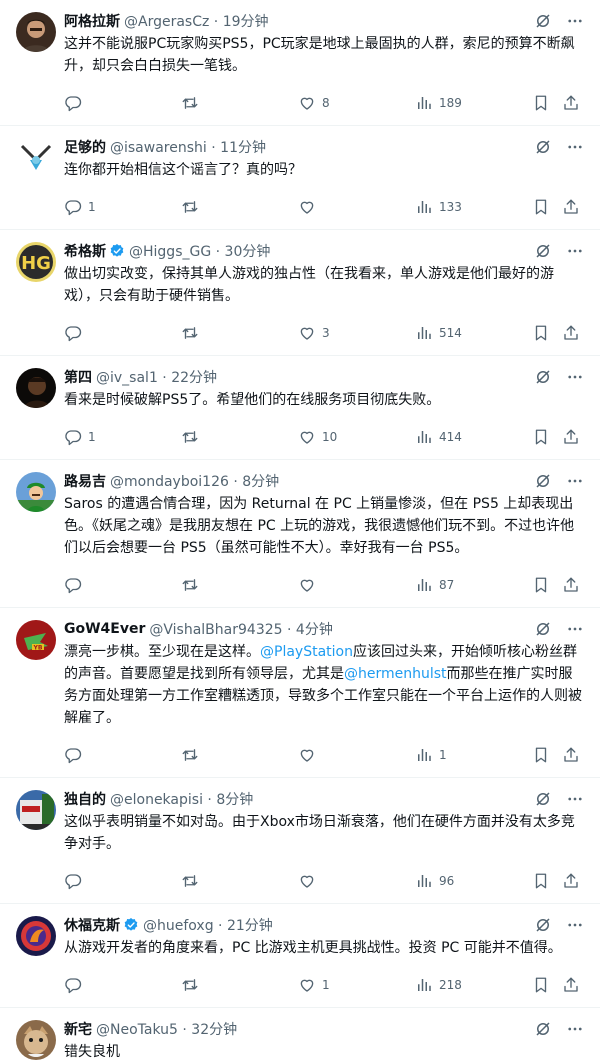  I want to click on views-button: 189, so click(473, 103).